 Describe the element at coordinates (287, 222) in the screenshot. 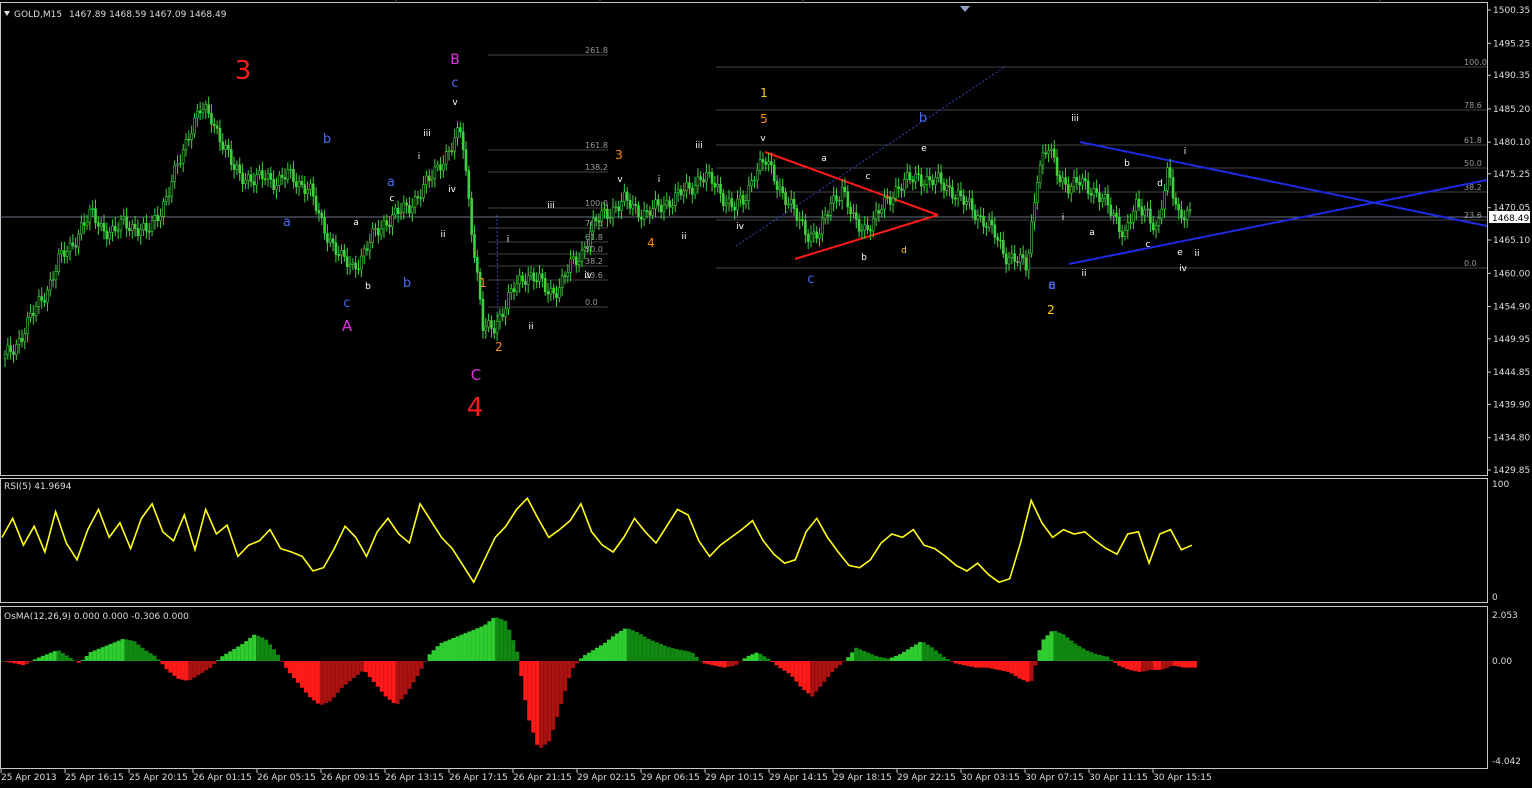

I see `wave-label: a` at that location.